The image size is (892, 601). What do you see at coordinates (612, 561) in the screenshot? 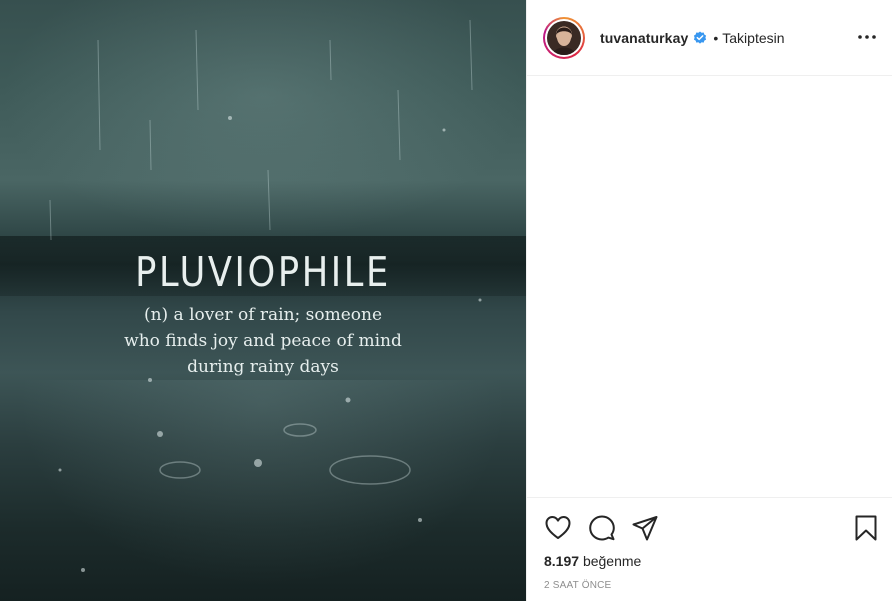
I see `likes-word: beğenme` at bounding box center [612, 561].